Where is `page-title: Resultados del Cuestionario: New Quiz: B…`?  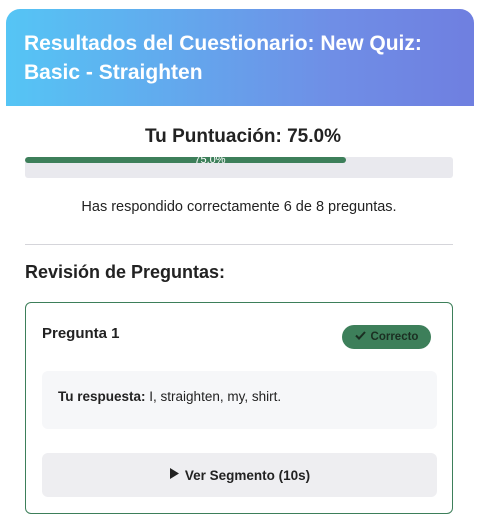 page-title: Resultados del Cuestionario: New Quiz: B… is located at coordinates (223, 58).